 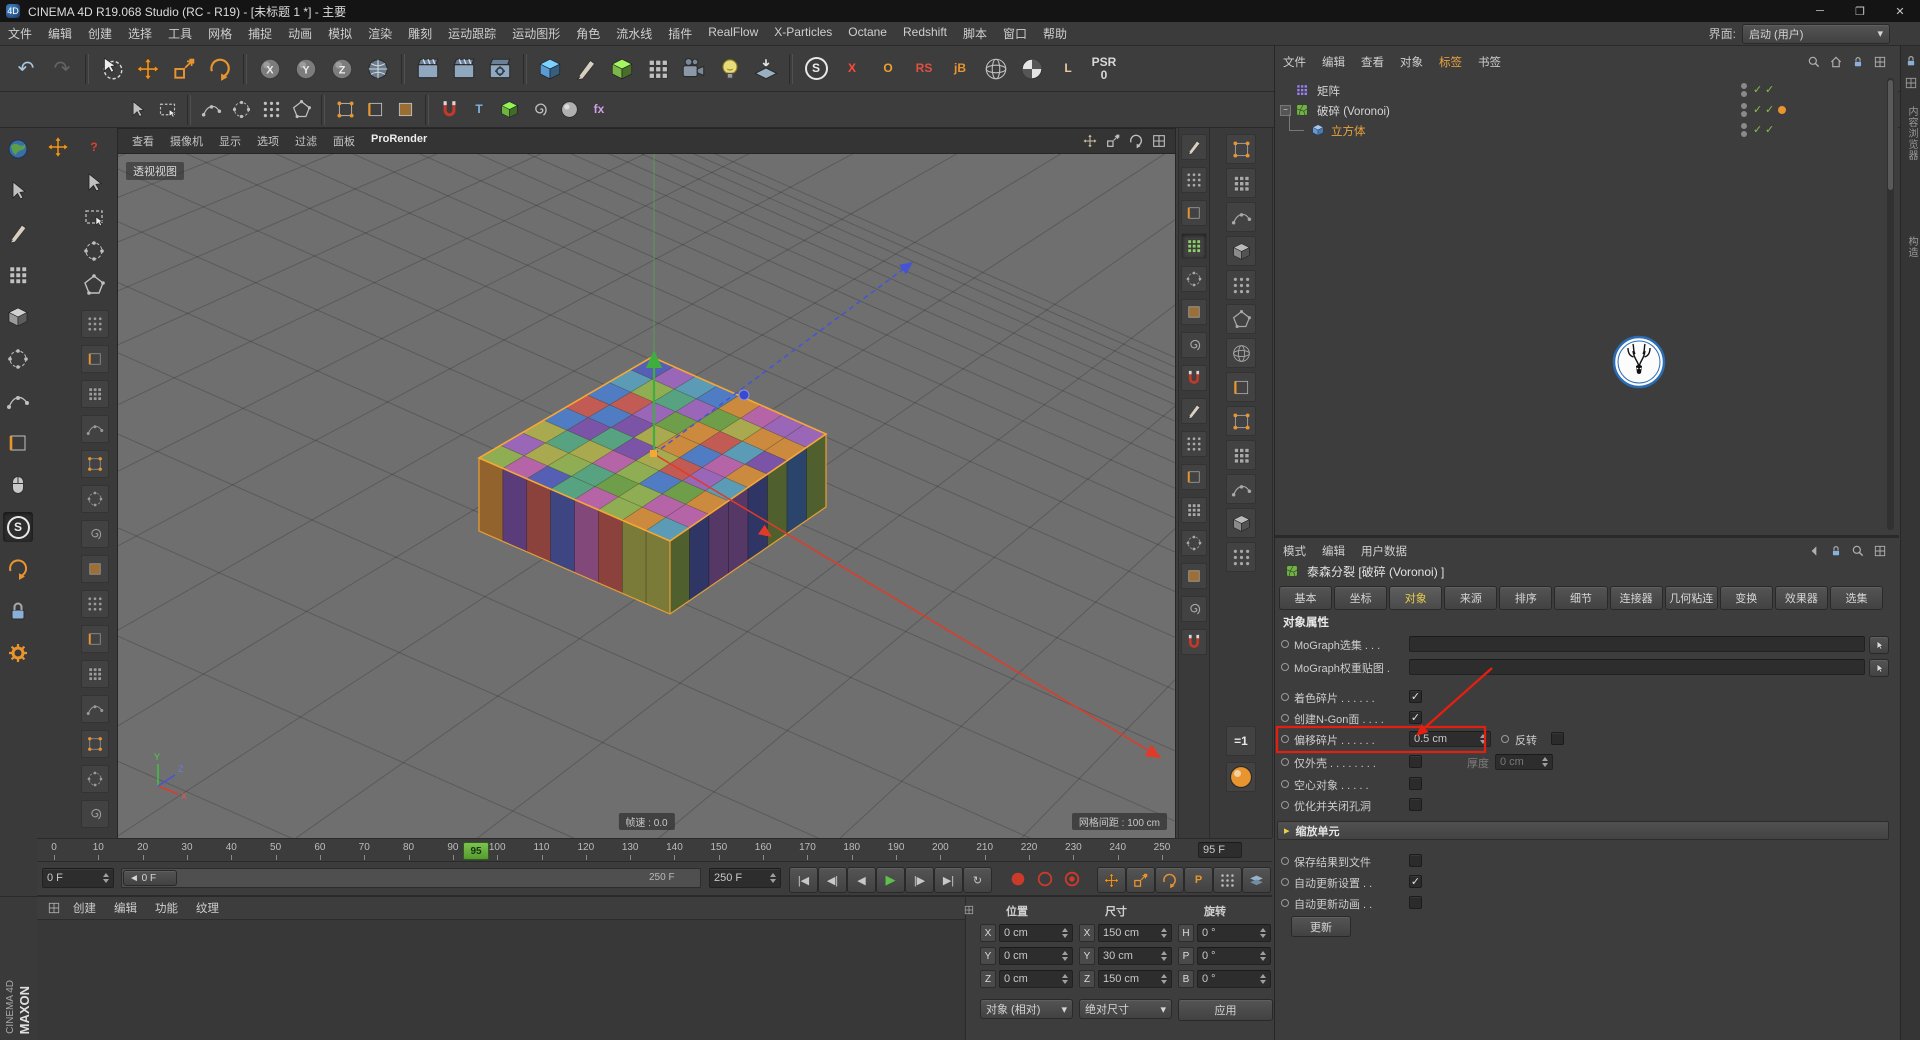 I want to click on menubar-item-8: 模拟, so click(x=340, y=33).